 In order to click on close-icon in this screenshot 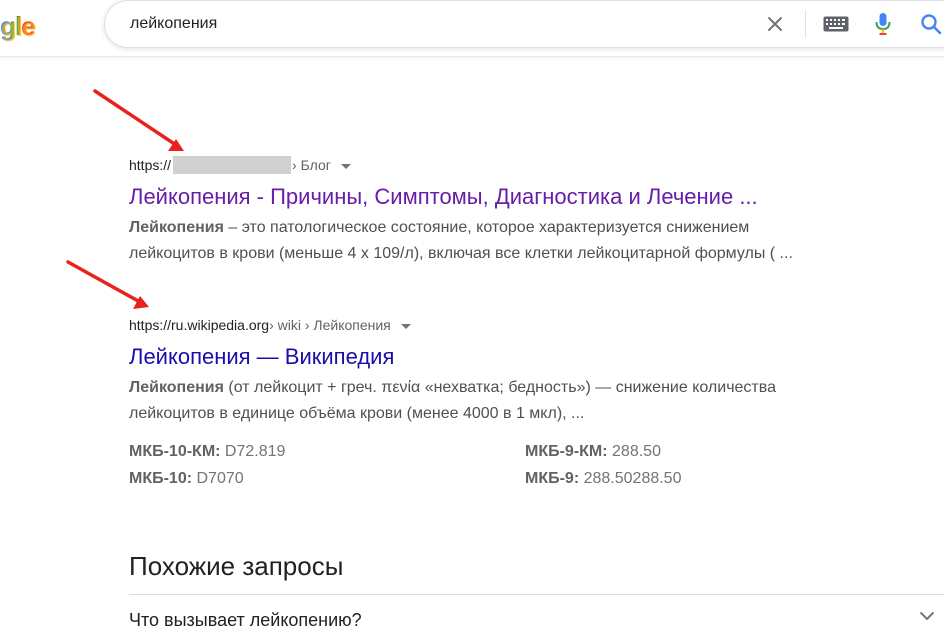, I will do `click(775, 24)`.